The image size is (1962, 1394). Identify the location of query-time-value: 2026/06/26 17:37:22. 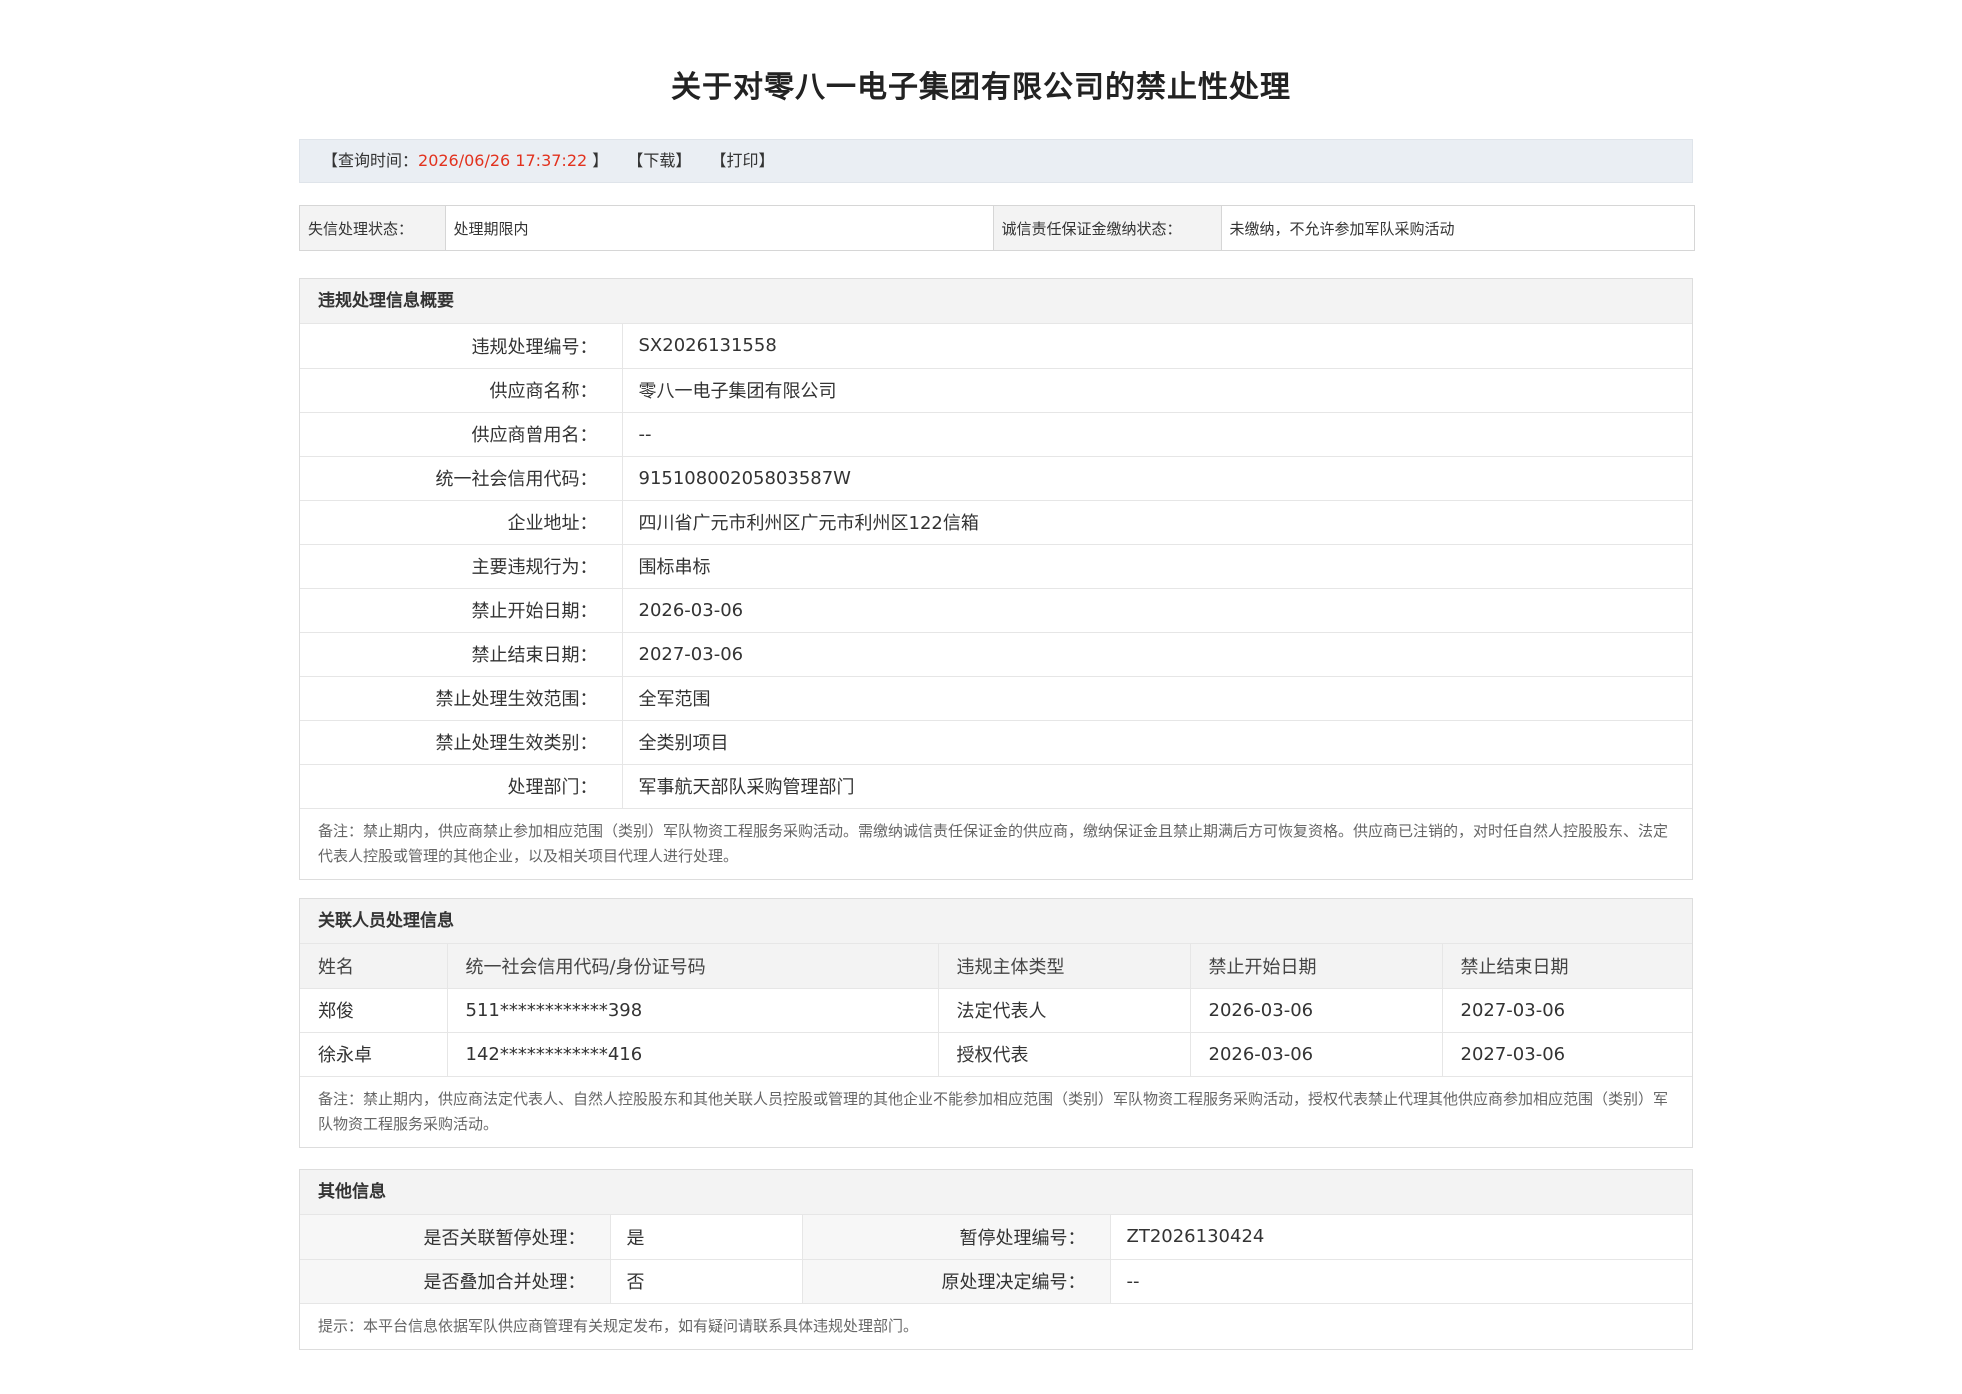
(503, 160).